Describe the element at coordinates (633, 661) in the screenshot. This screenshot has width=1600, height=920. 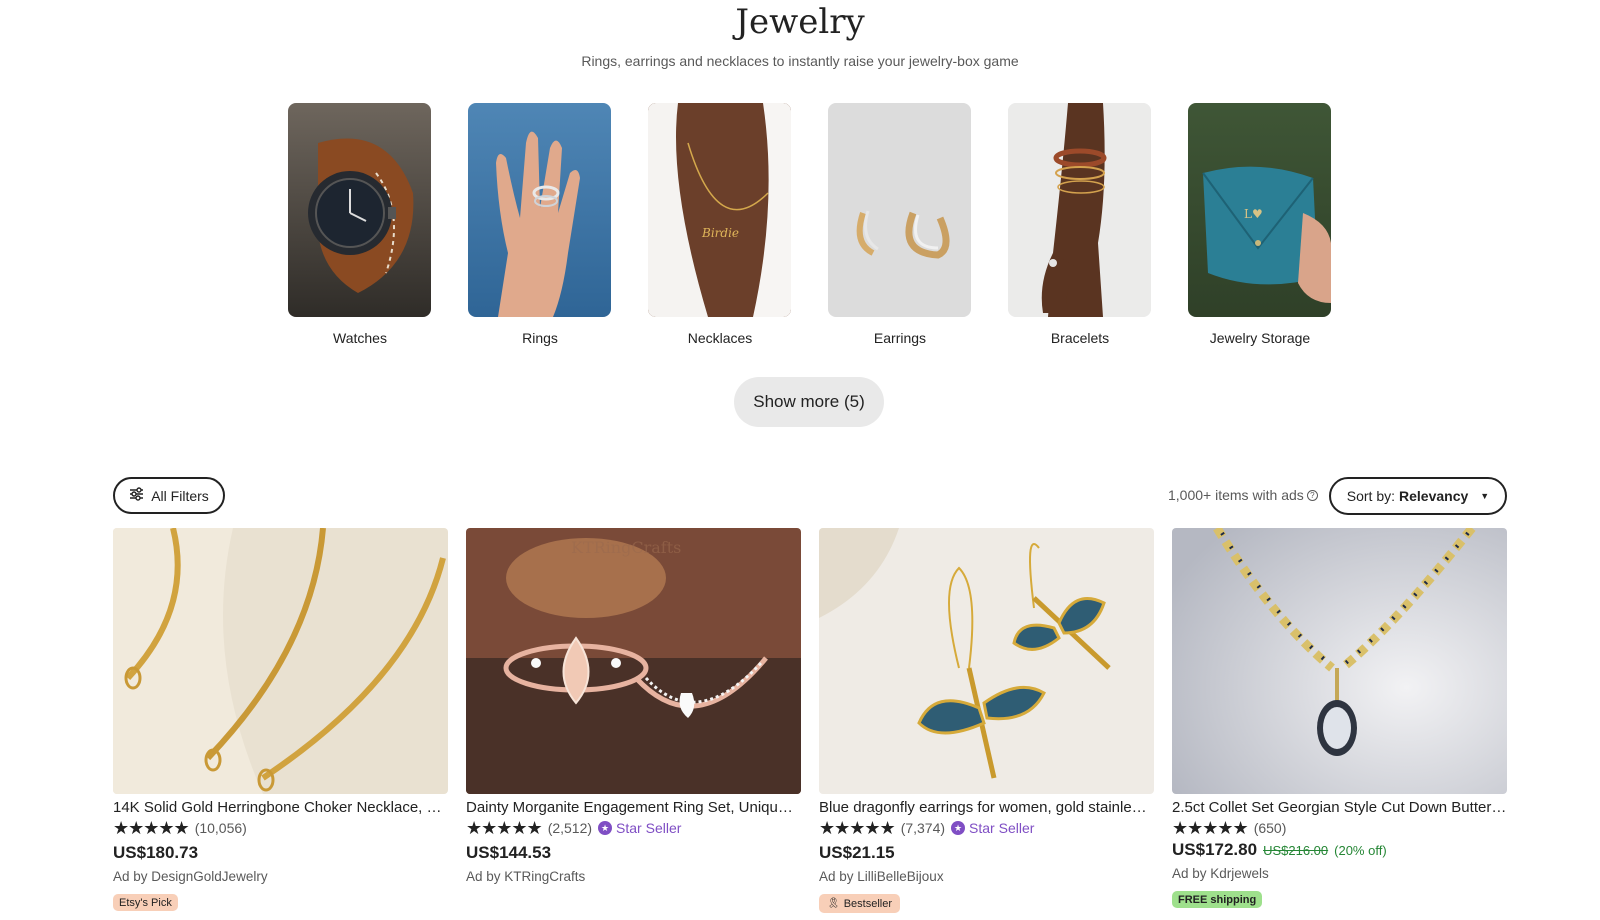
I see `listing-image: KTRingCrafts` at that location.